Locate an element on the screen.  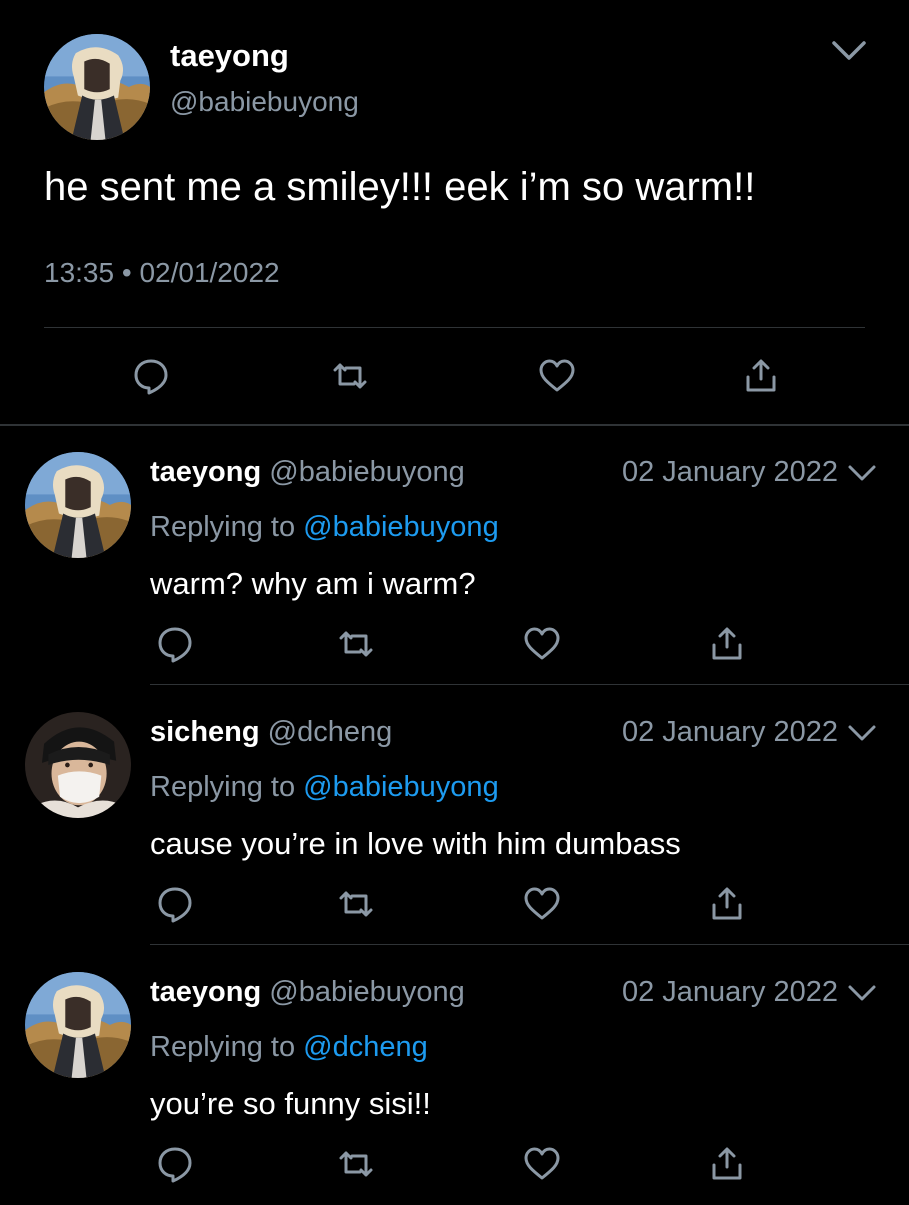
tweet-text: you’re so funny sisi!! is located at coordinates (290, 1103).